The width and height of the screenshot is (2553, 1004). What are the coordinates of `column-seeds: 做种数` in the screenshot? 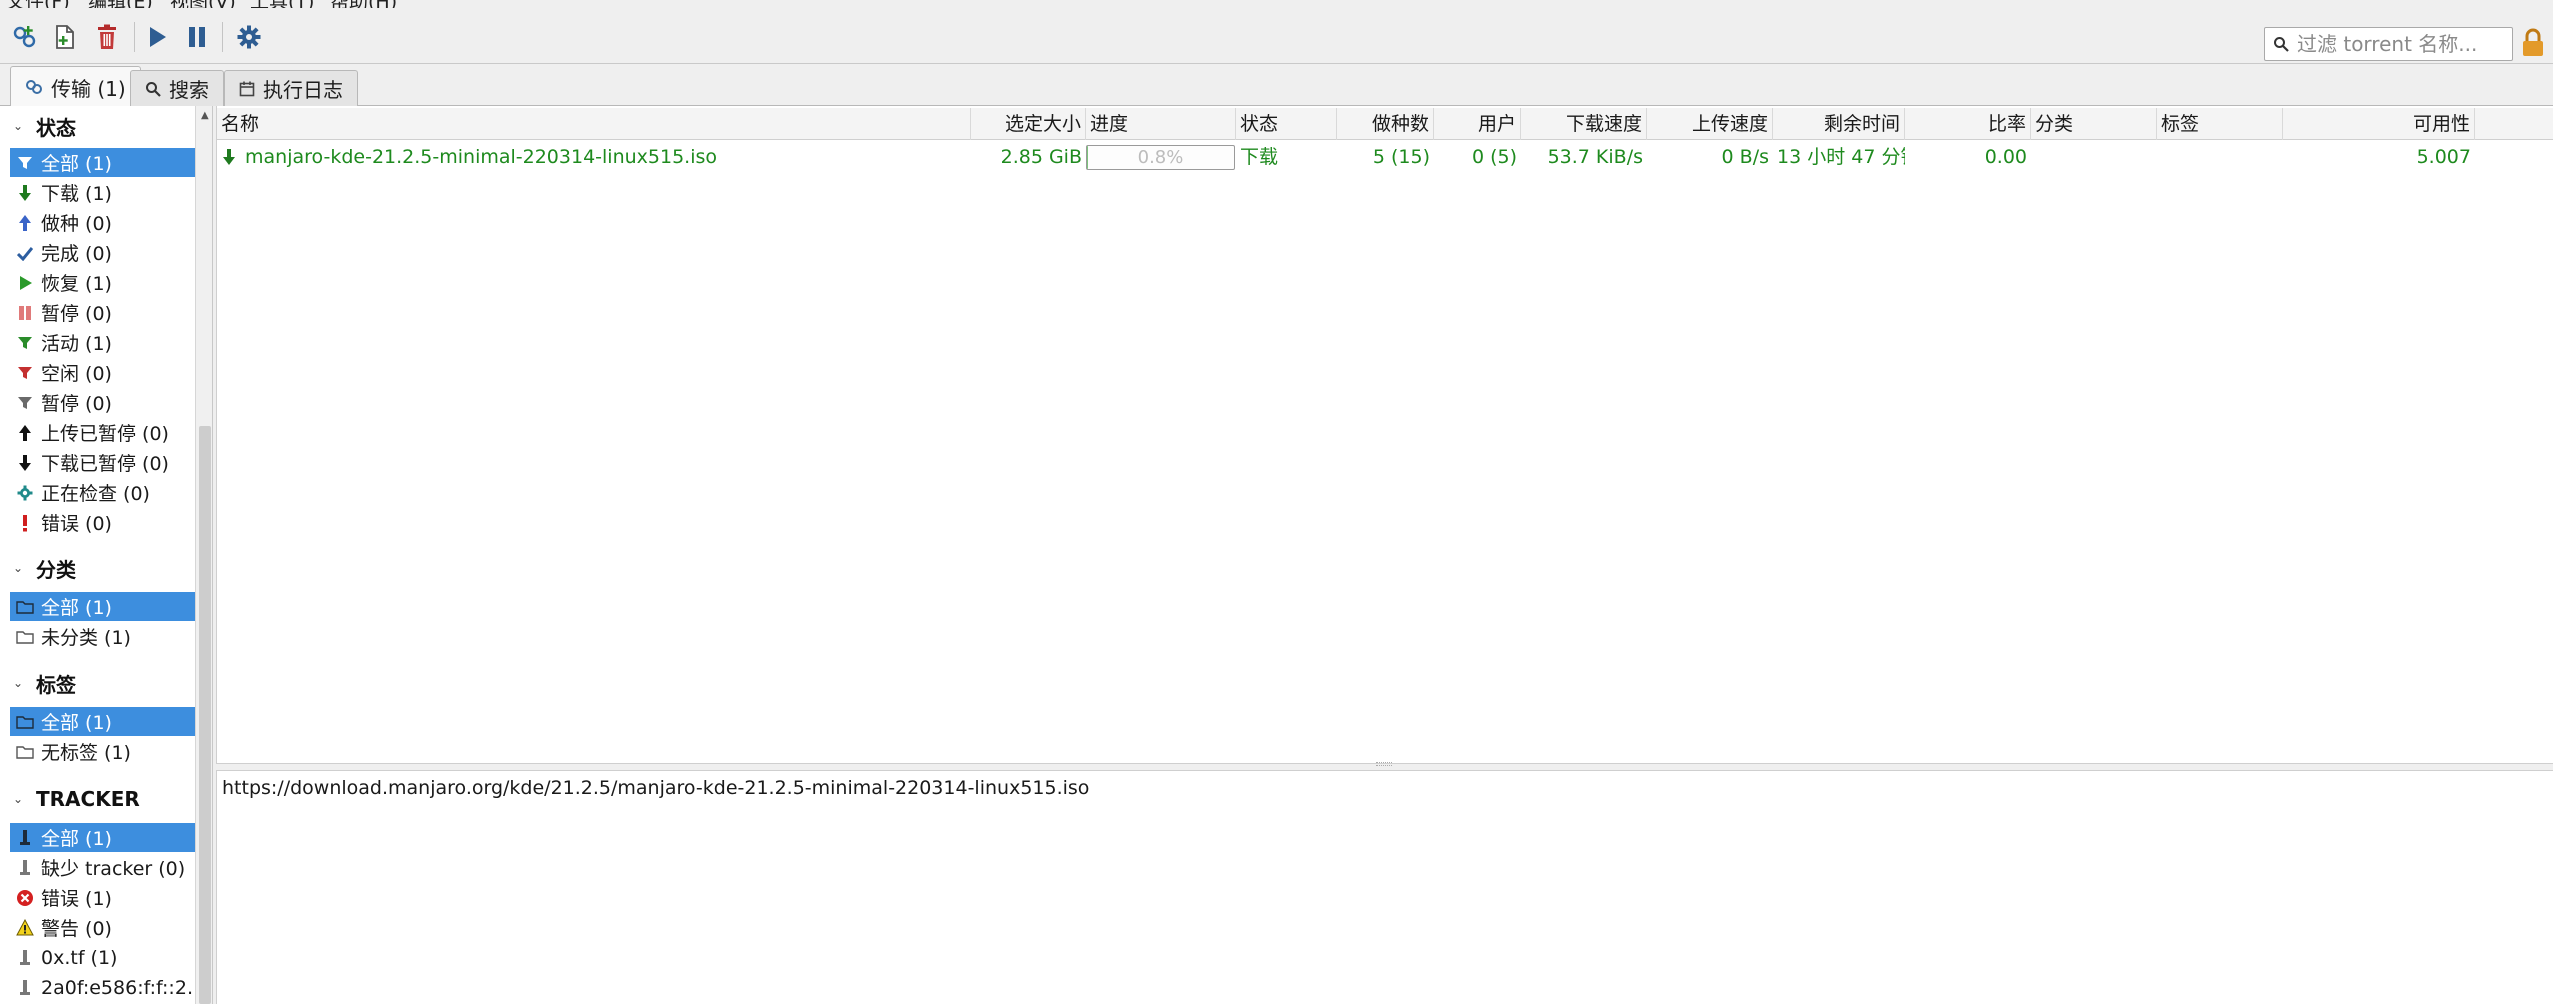 It's located at (1385, 124).